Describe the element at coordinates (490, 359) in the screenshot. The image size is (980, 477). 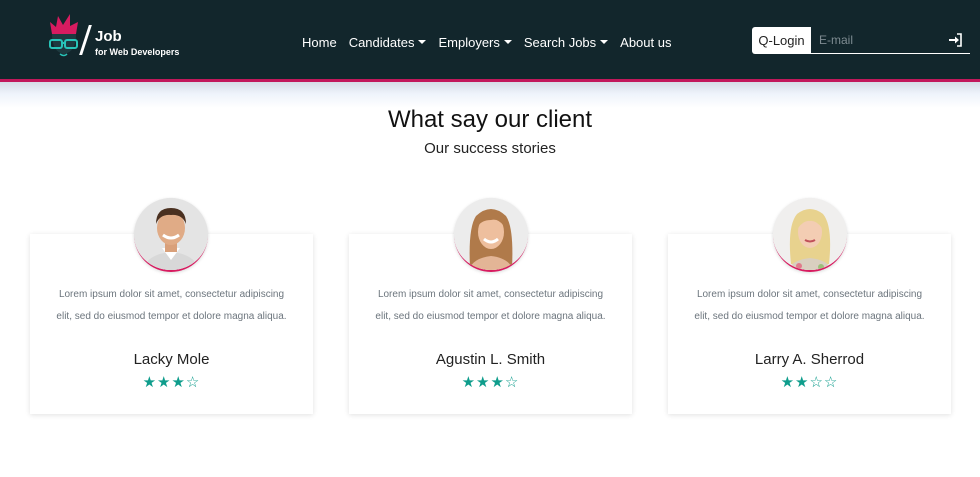
I see `testimonial-name: Agustin L. Smith` at that location.